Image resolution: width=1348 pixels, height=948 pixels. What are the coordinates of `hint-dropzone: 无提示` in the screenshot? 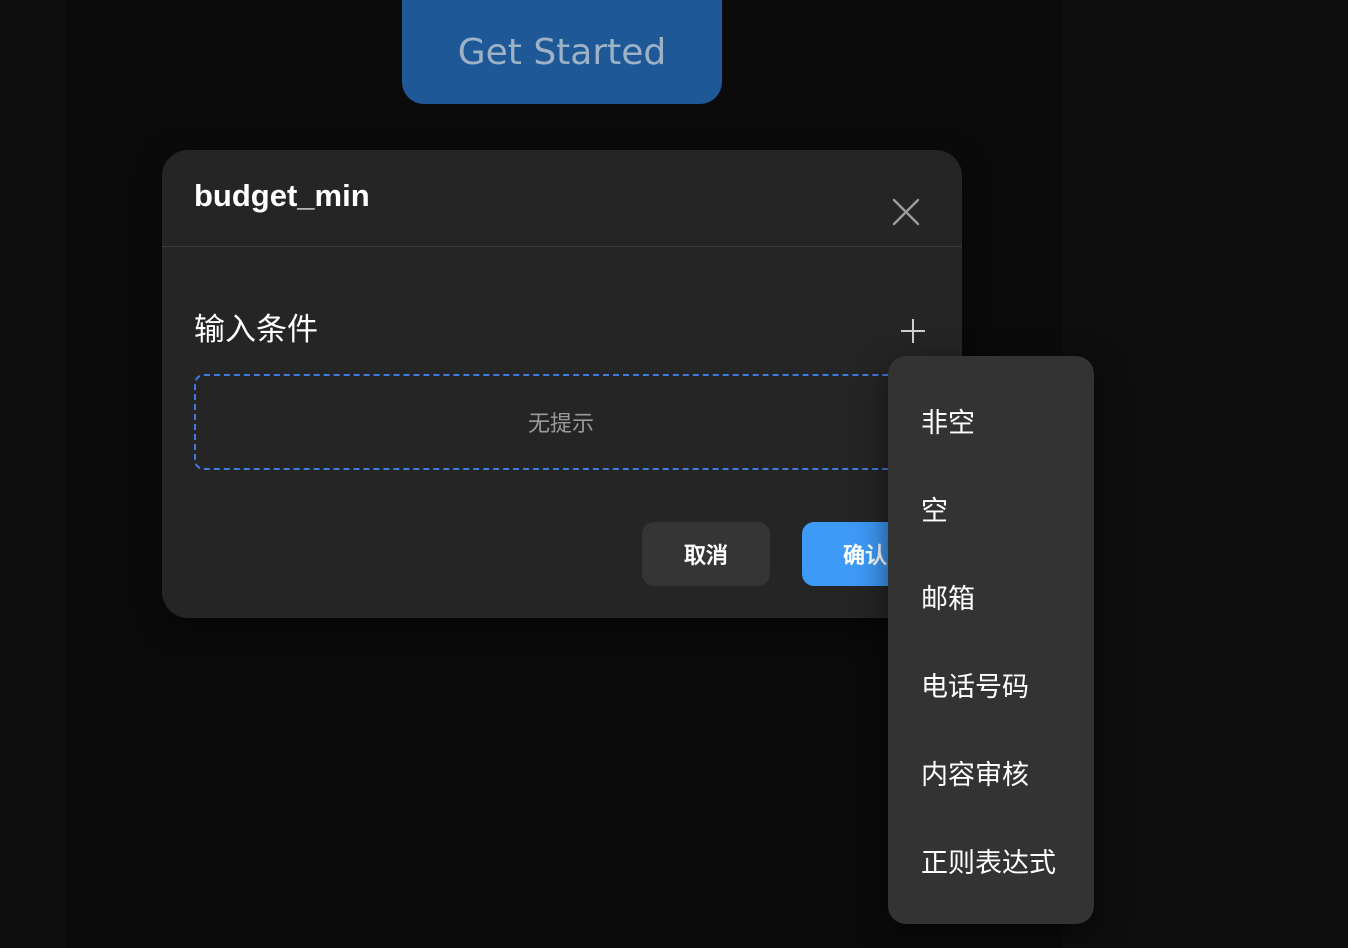 It's located at (561, 422).